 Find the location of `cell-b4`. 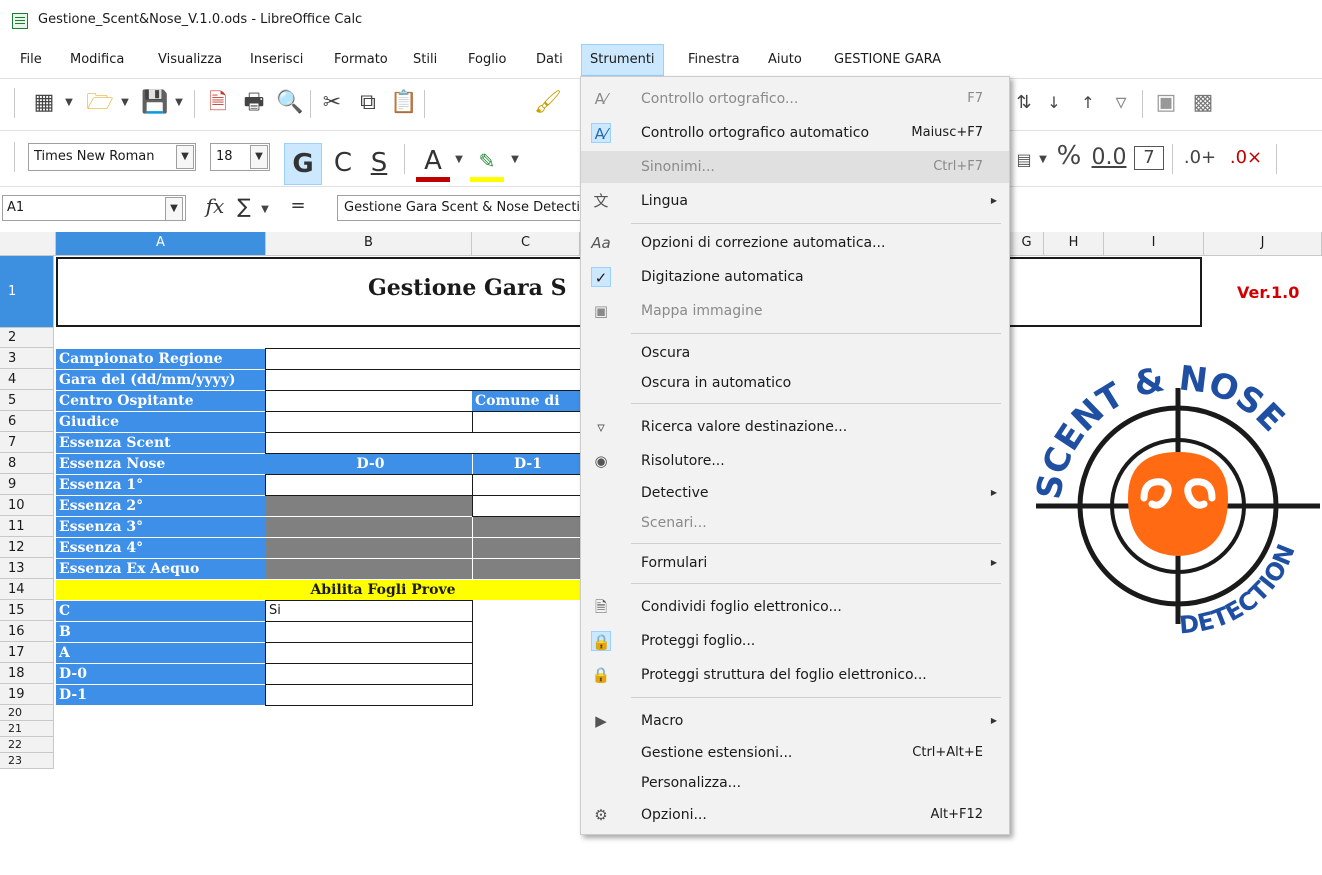

cell-b4 is located at coordinates (423, 380).